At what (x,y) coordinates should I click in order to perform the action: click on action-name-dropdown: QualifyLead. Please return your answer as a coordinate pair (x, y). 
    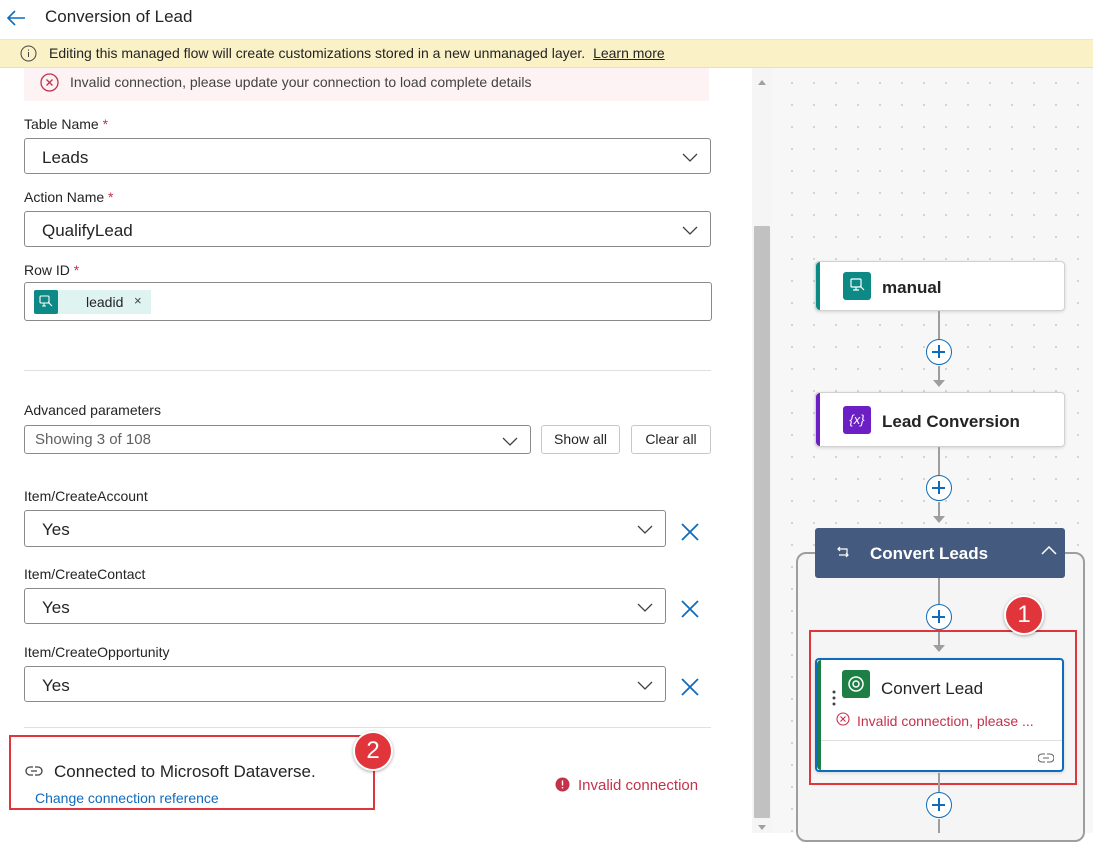
    Looking at the image, I should click on (367, 229).